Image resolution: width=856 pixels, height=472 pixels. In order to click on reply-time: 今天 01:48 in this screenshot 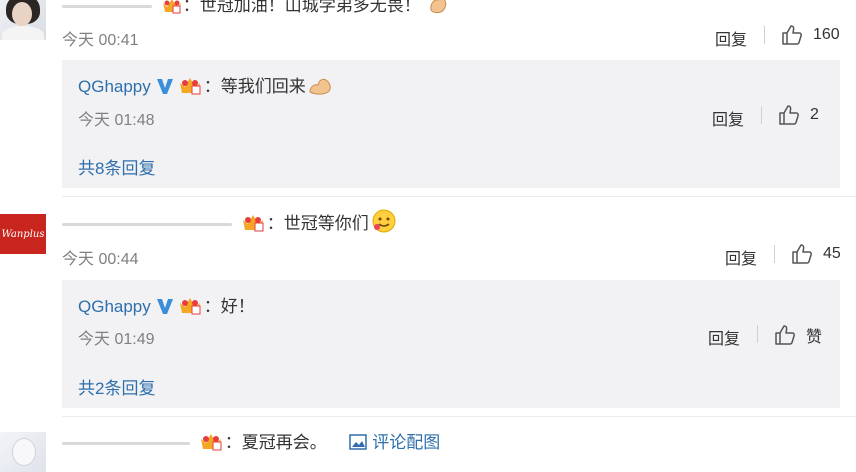, I will do `click(116, 120)`.